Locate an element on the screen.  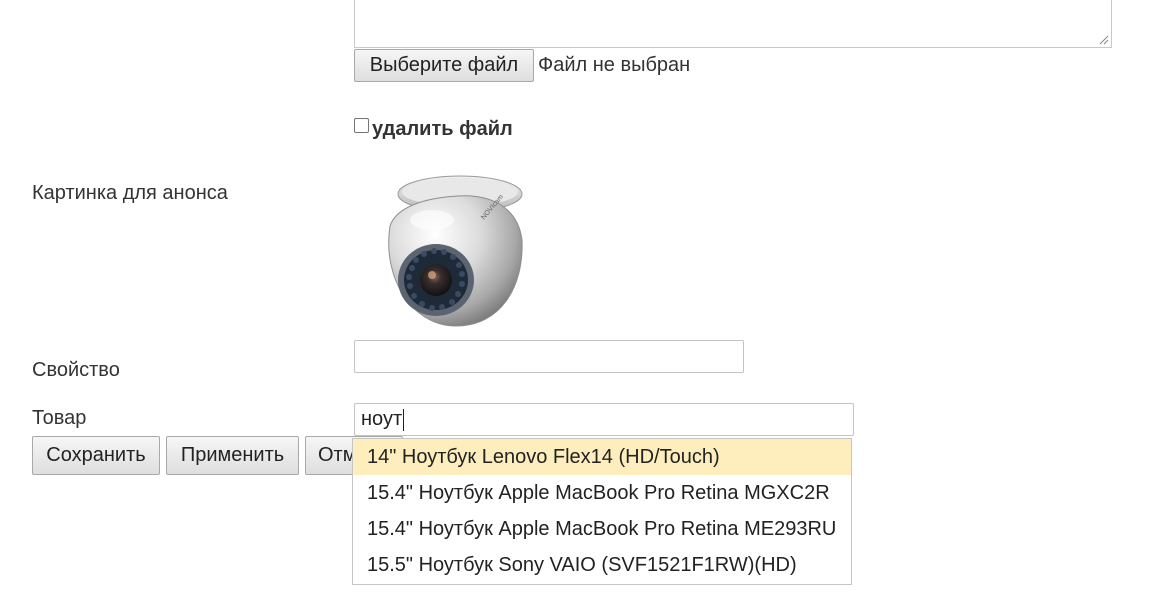
save-button: Сохранить is located at coordinates (96, 455).